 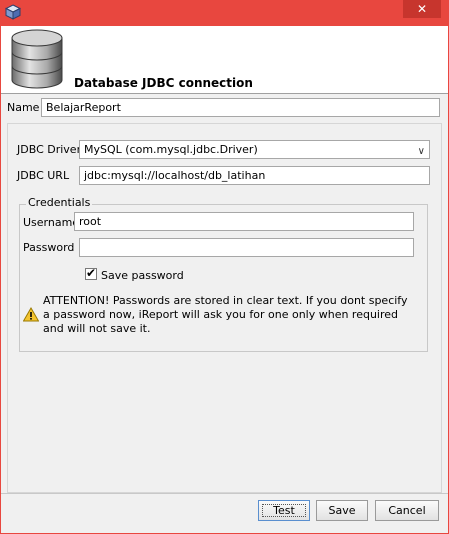 What do you see at coordinates (254, 175) in the screenshot?
I see `jdbc-url-field: jdbc:mysql://localhost/db_latihan` at bounding box center [254, 175].